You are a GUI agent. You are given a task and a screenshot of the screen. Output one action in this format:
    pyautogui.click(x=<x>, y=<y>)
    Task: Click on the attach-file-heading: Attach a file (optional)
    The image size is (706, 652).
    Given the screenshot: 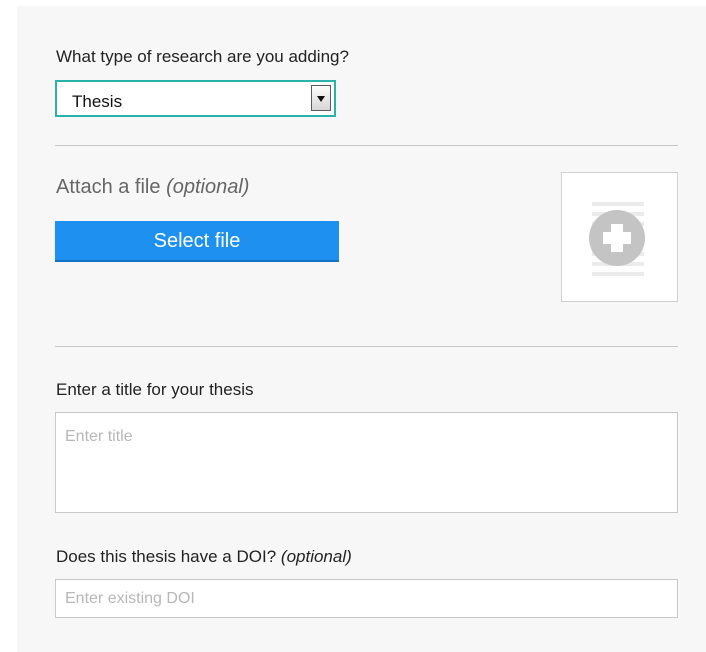 What is the action you would take?
    pyautogui.click(x=152, y=187)
    